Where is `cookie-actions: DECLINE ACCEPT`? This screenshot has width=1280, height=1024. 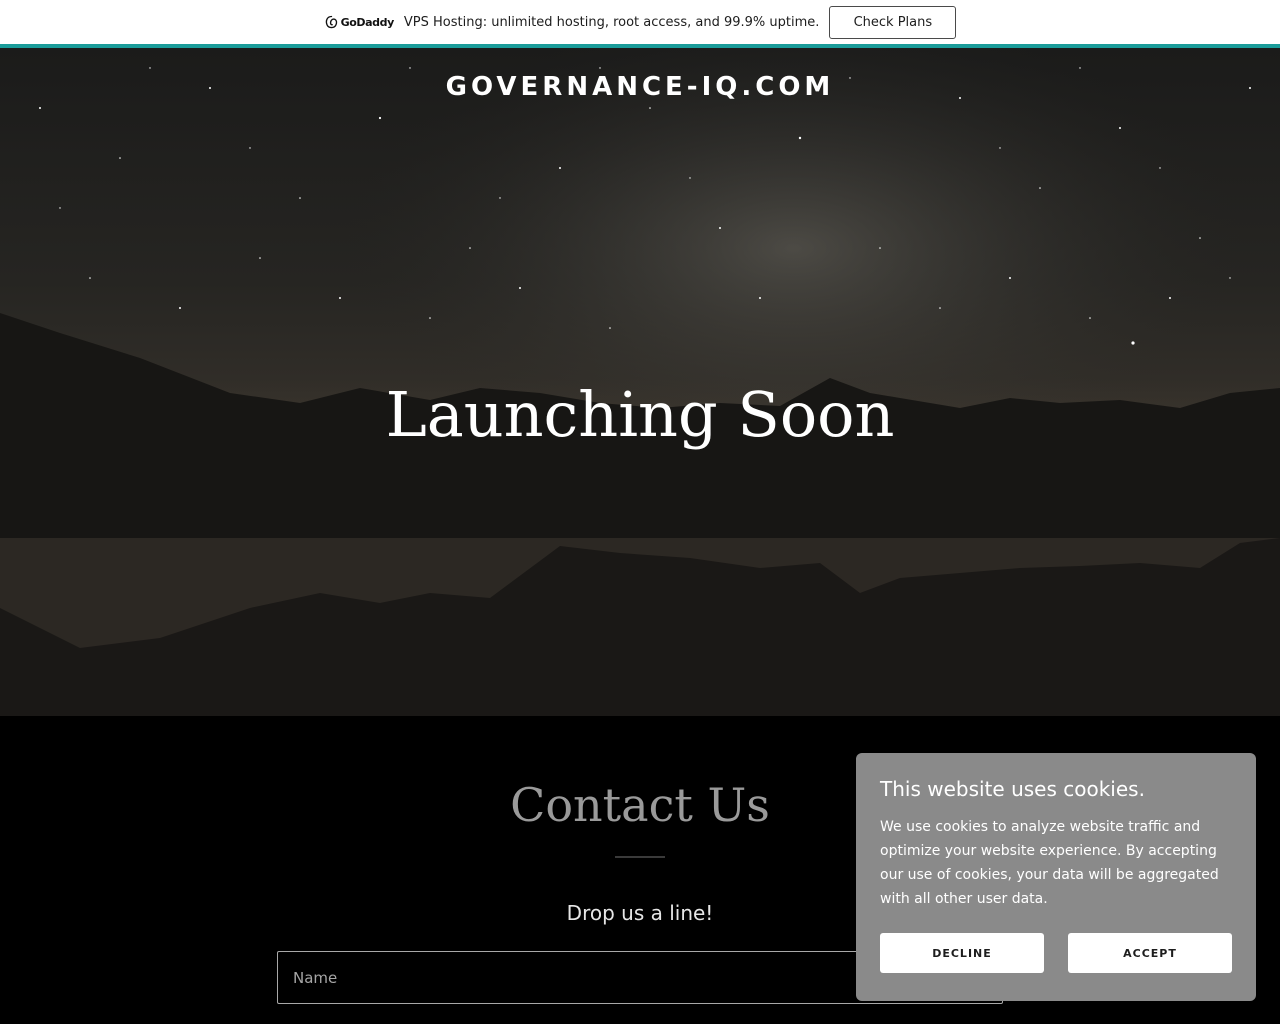
cookie-actions: DECLINE ACCEPT is located at coordinates (1056, 953).